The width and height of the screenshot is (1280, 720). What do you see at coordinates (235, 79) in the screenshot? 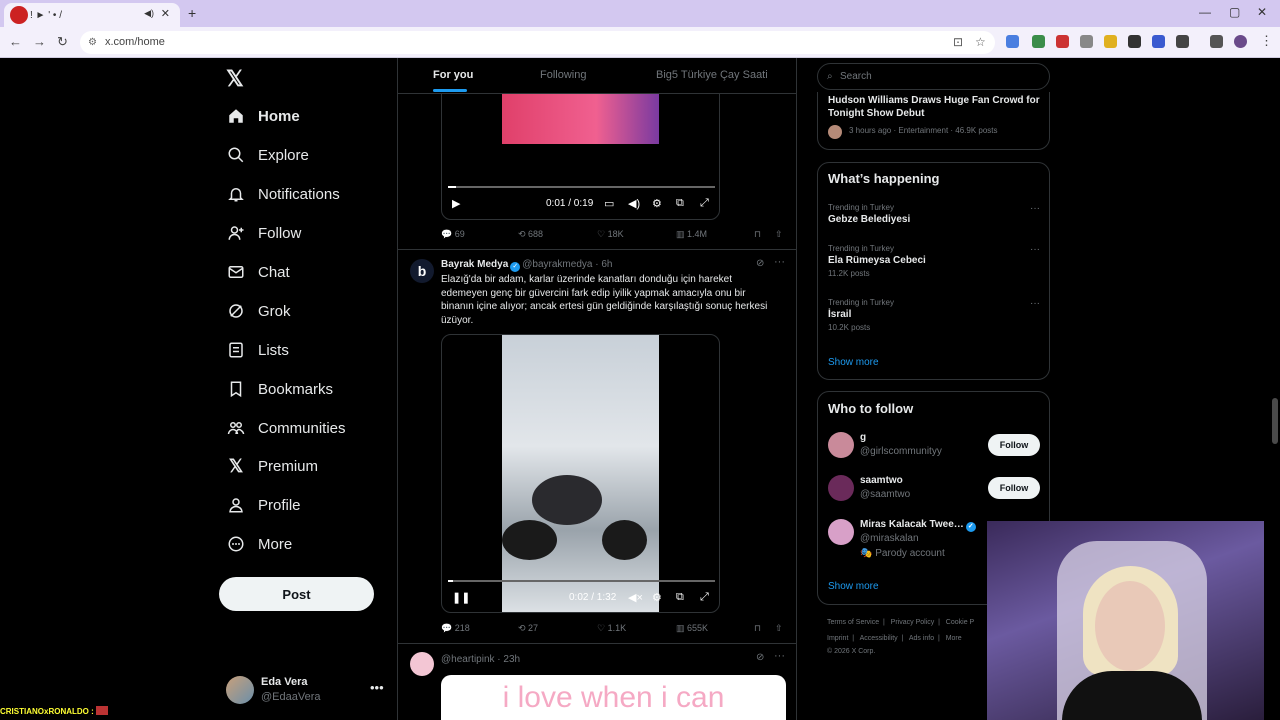
I see `x-logo-icon: 𝕏` at bounding box center [235, 79].